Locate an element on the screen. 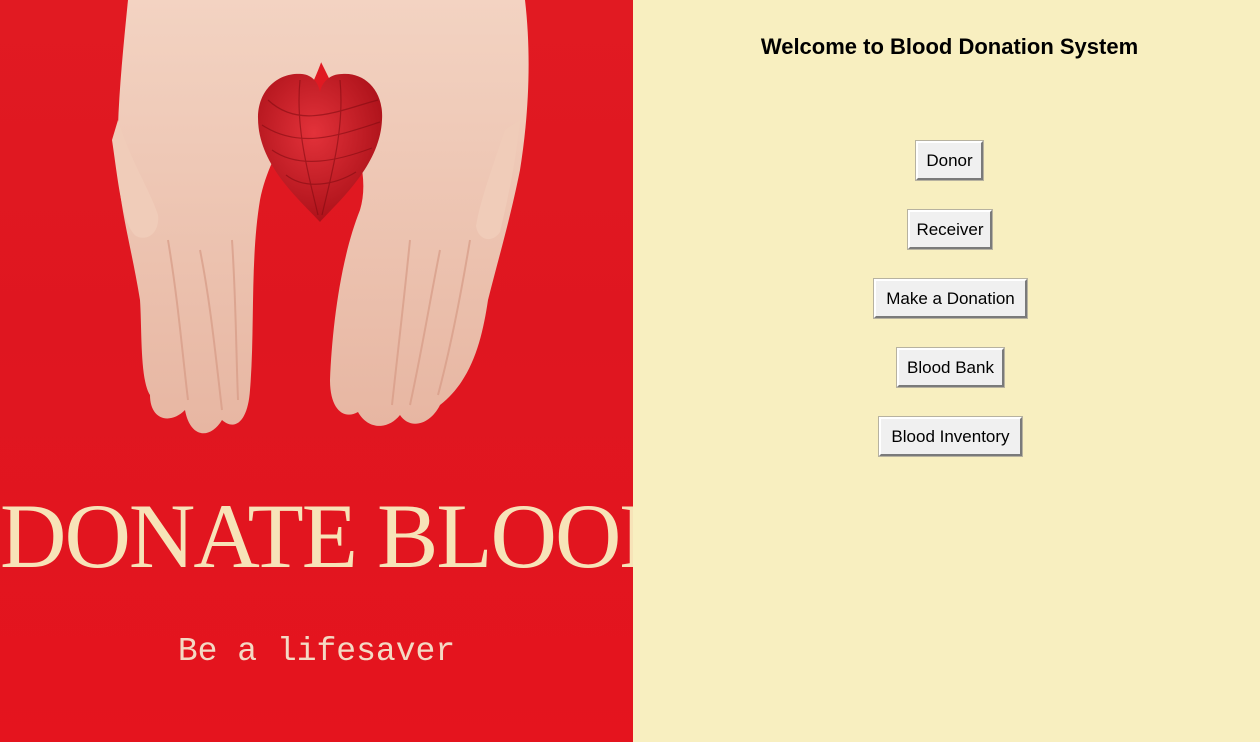 This screenshot has width=1260, height=742. poster-tagline: Be a lifesaver is located at coordinates (316, 651).